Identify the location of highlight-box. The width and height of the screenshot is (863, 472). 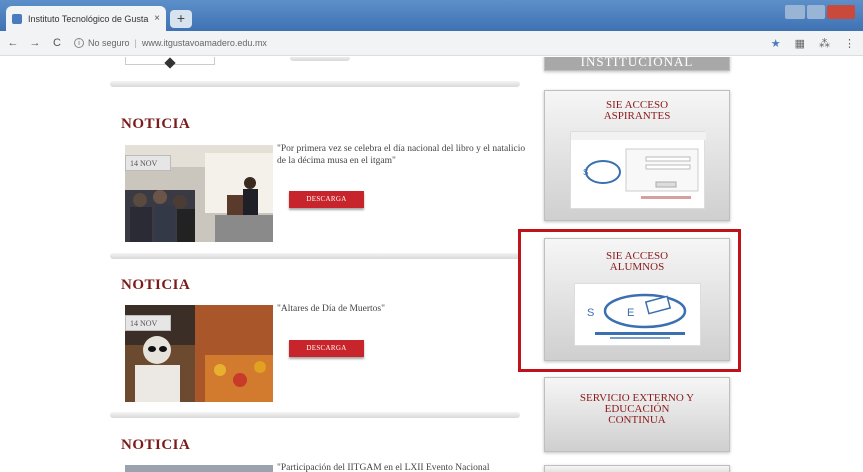
(629, 300).